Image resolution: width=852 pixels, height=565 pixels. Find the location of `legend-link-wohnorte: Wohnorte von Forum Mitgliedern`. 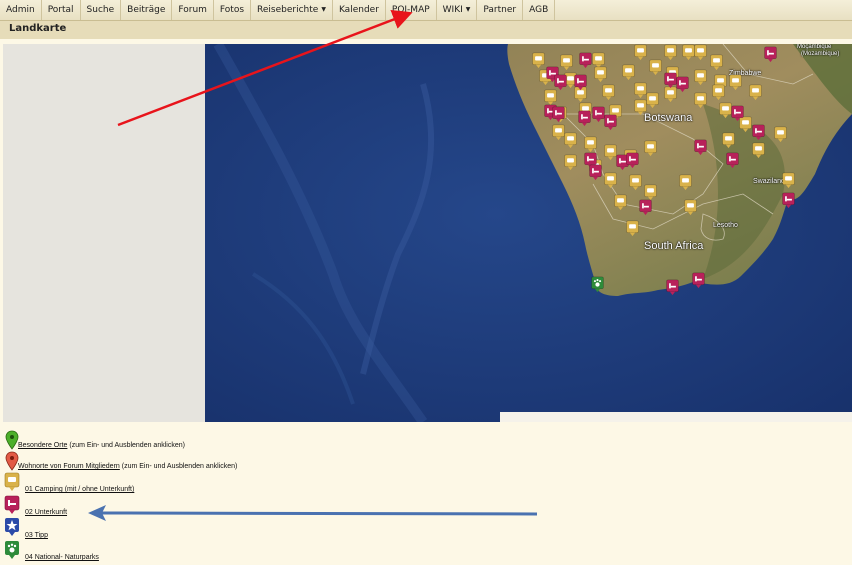

legend-link-wohnorte: Wohnorte von Forum Mitgliedern is located at coordinates (69, 466).